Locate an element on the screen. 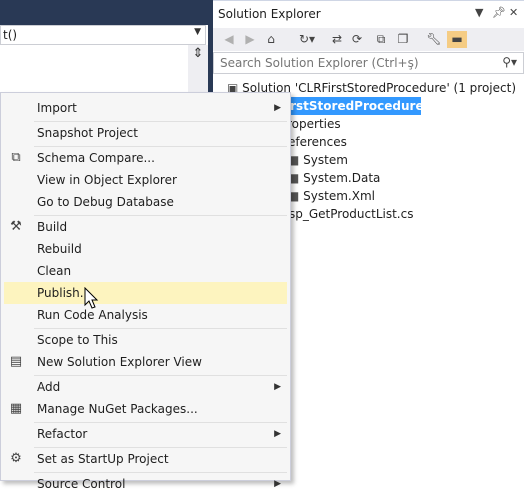 The height and width of the screenshot is (495, 524). menu-item-add: Add ▶ is located at coordinates (145, 387).